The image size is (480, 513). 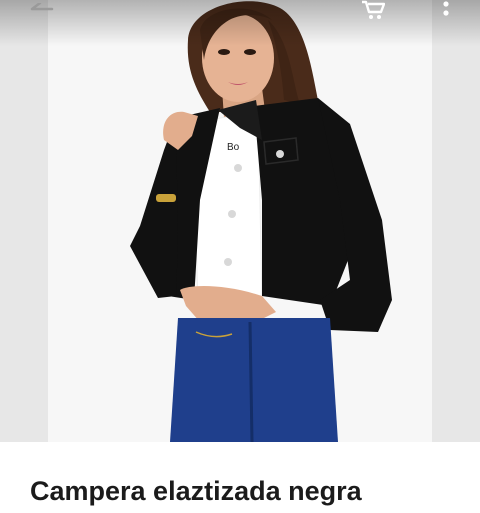 I want to click on more-options-button, so click(x=446, y=10).